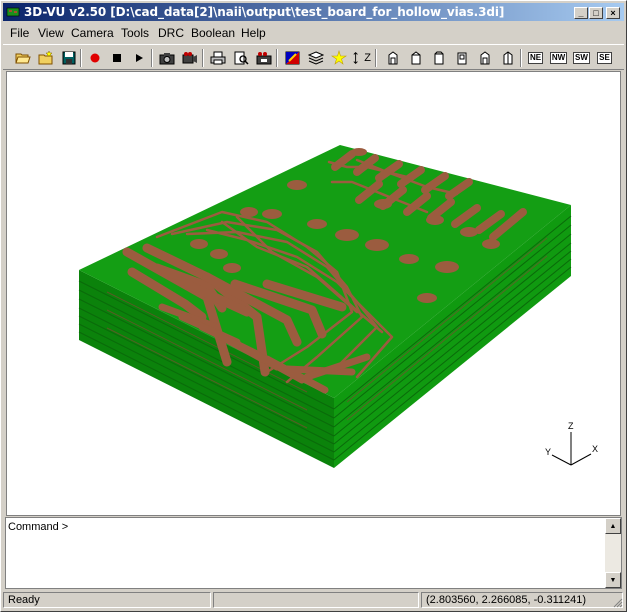 The image size is (627, 612). I want to click on view-right-icon, so click(507, 58).